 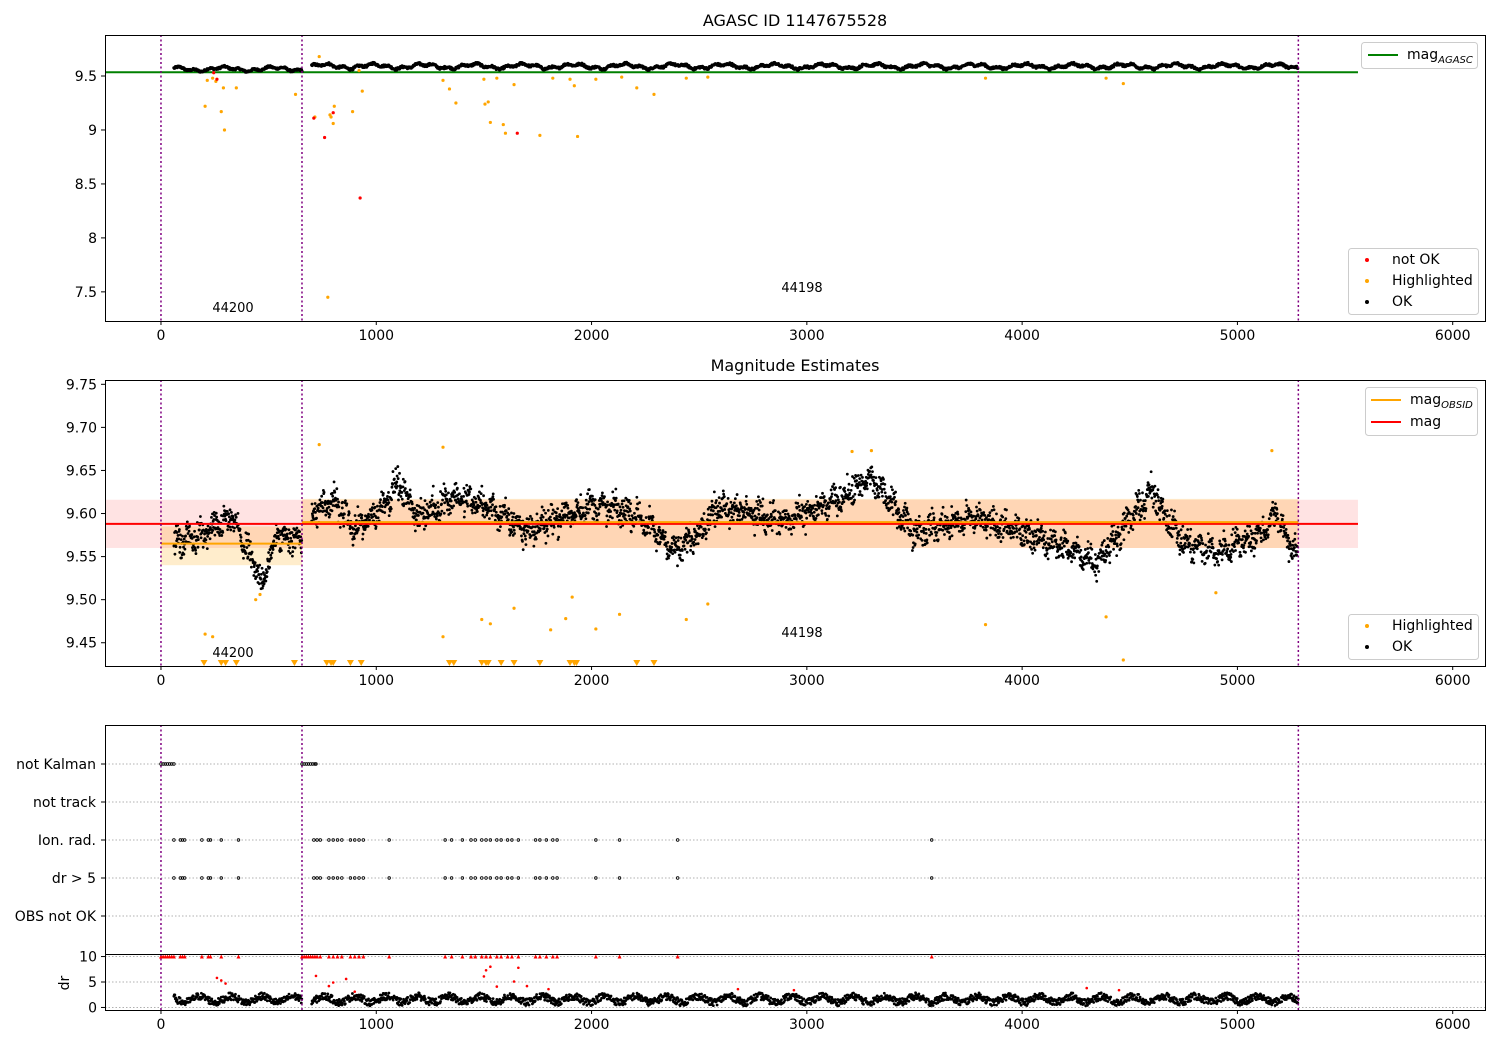 What do you see at coordinates (214, 73) in the screenshot?
I see `not-ok-point` at bounding box center [214, 73].